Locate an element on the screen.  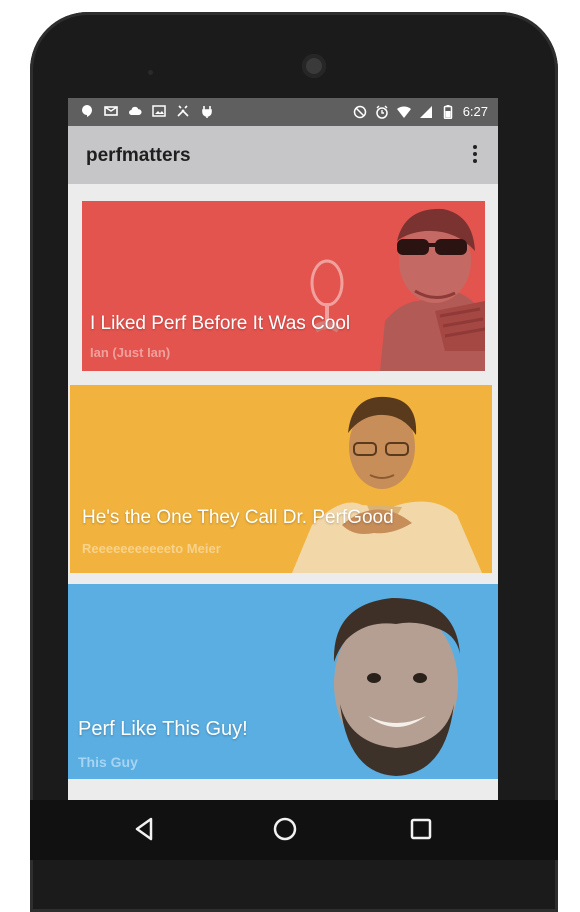
nav-bar is located at coordinates (294, 830).